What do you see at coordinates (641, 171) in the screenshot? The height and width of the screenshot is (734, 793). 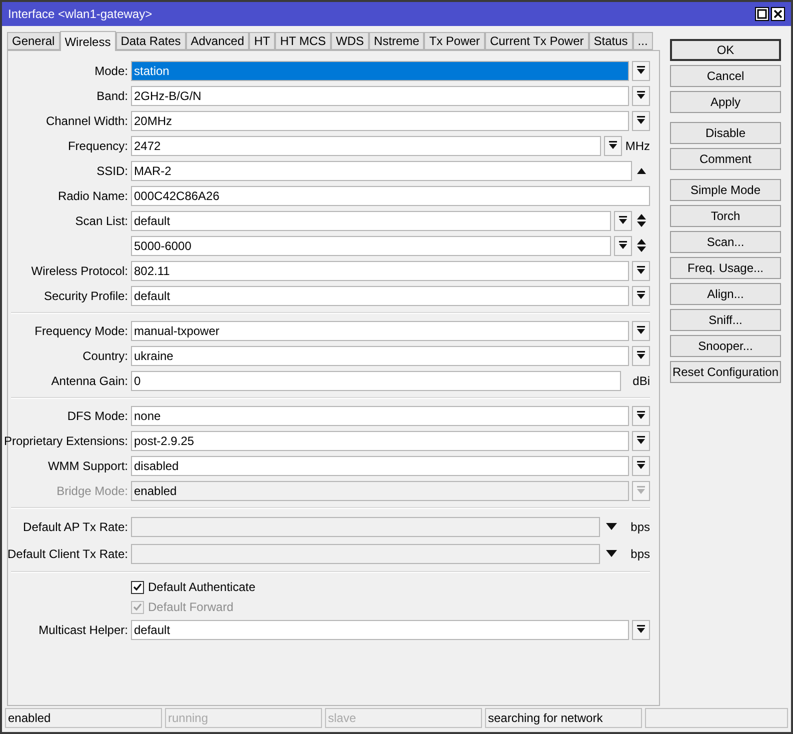 I see `up-arrow-icon` at bounding box center [641, 171].